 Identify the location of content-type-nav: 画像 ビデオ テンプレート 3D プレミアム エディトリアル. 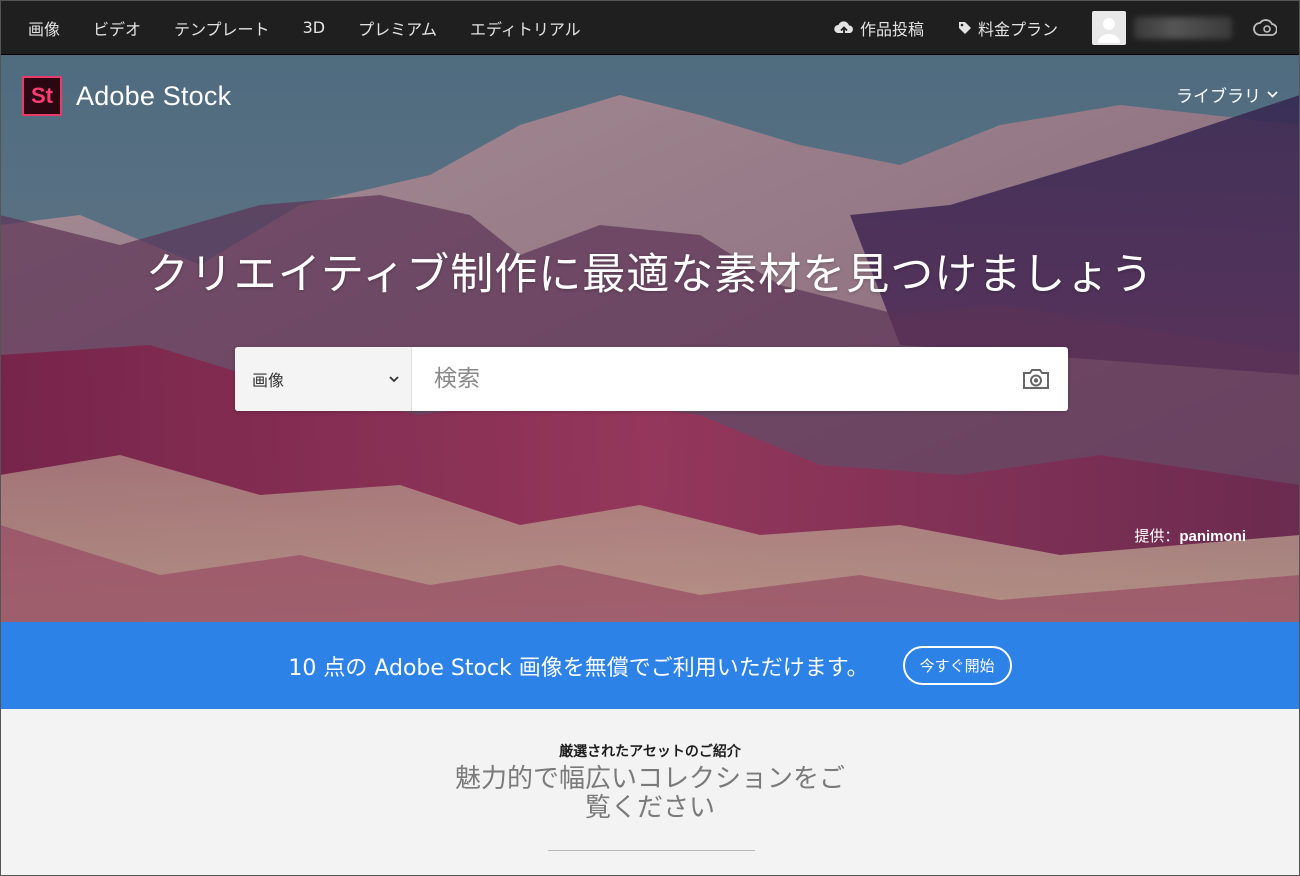
(304, 27).